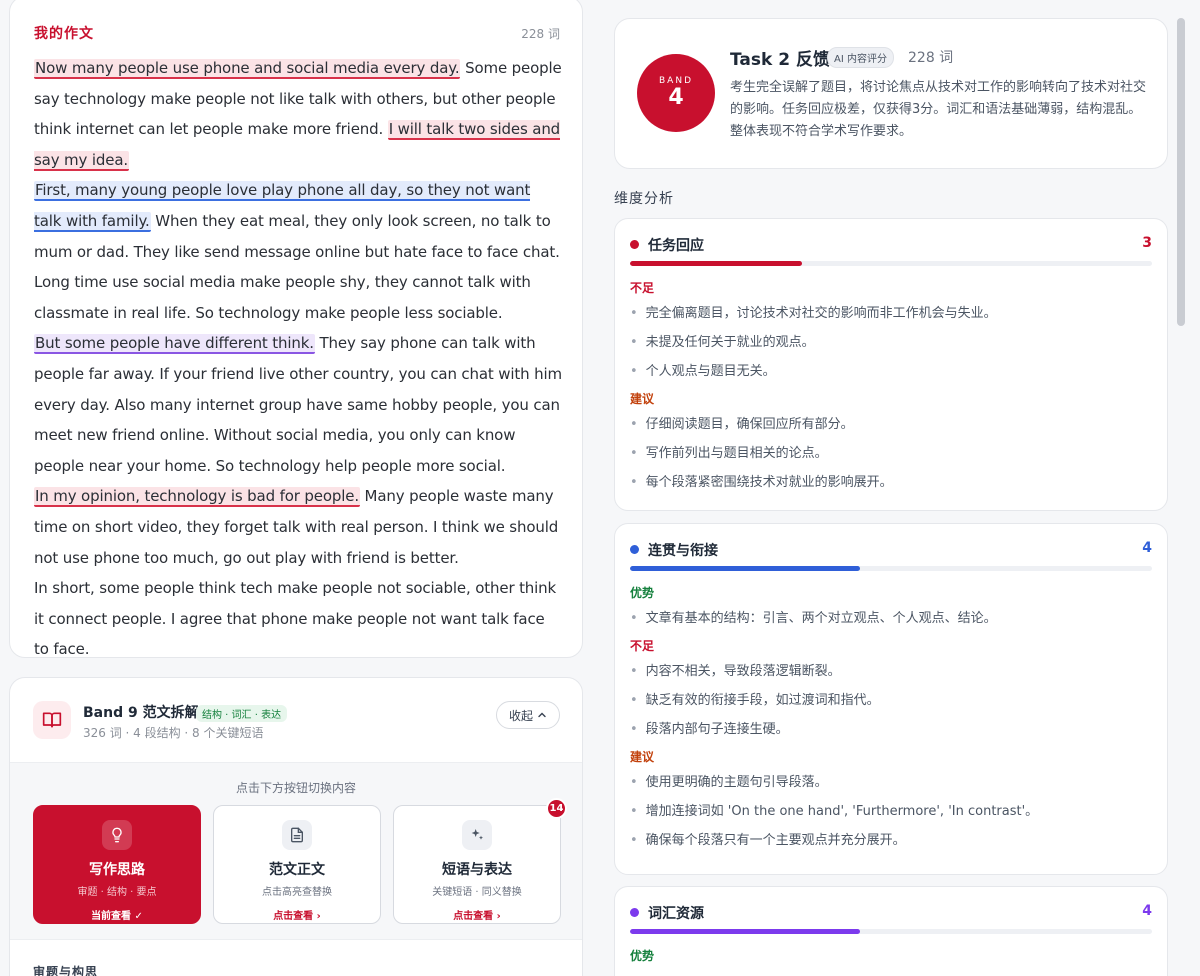  Describe the element at coordinates (477, 835) in the screenshot. I see `sparkle-icon` at that location.